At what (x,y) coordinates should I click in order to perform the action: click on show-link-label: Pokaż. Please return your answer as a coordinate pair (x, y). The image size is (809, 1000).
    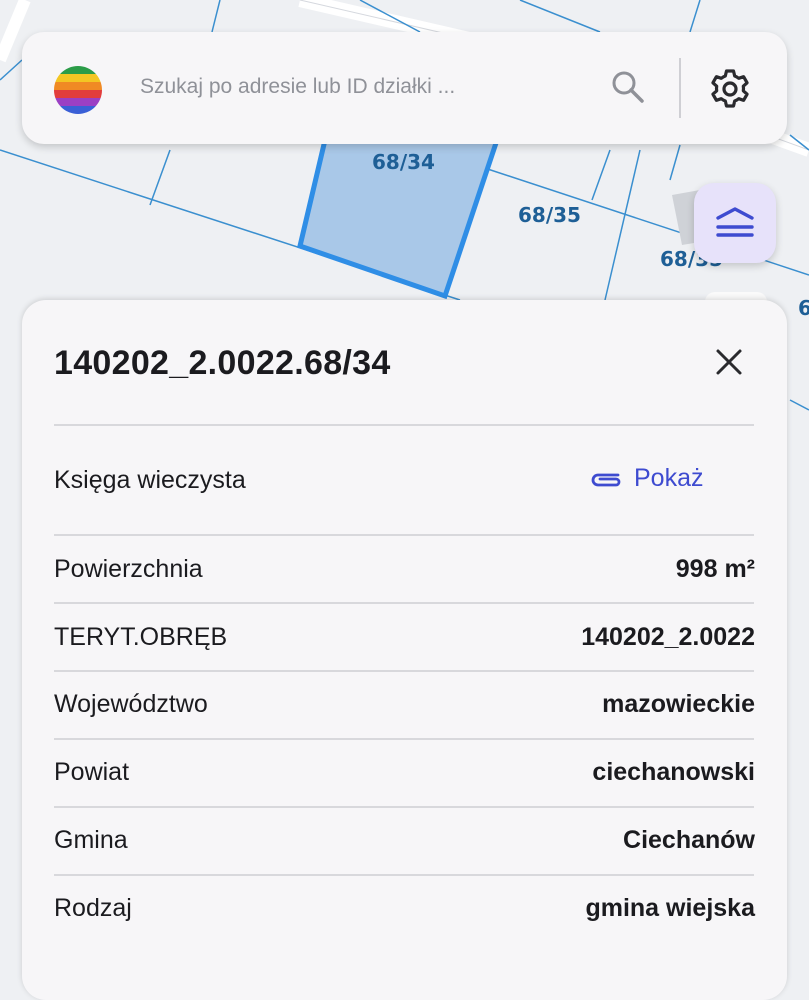
    Looking at the image, I should click on (669, 478).